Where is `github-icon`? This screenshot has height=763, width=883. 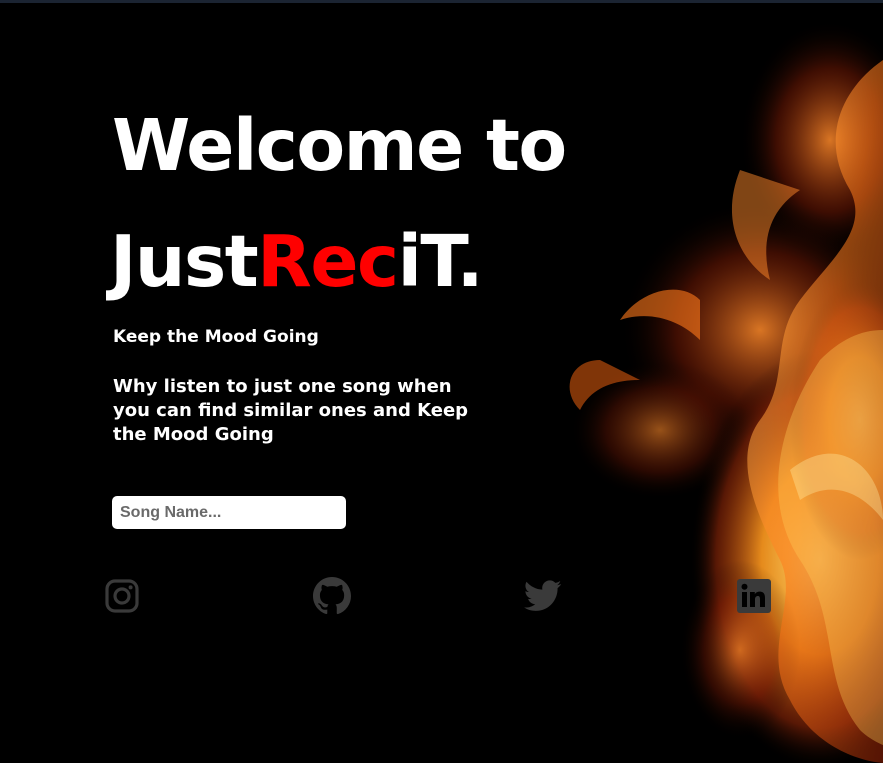
github-icon is located at coordinates (332, 596).